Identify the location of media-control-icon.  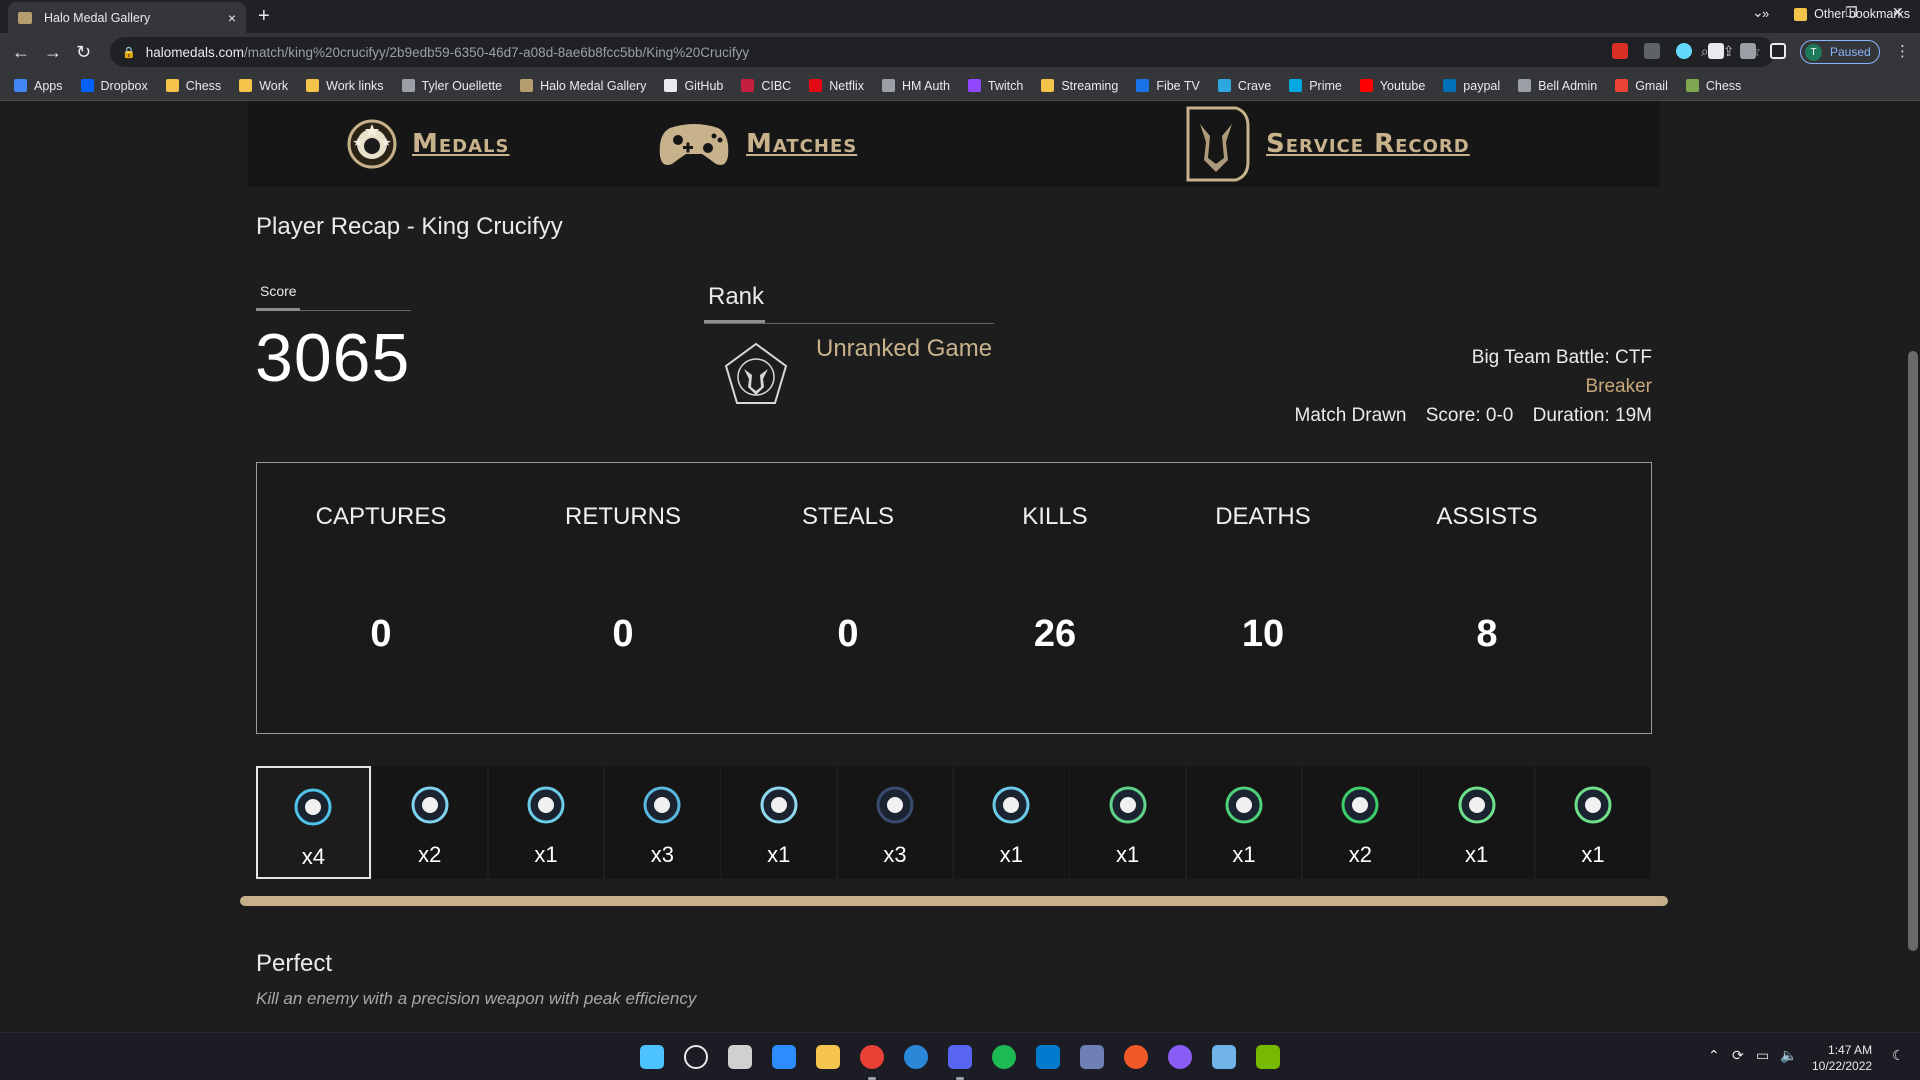
(1748, 51).